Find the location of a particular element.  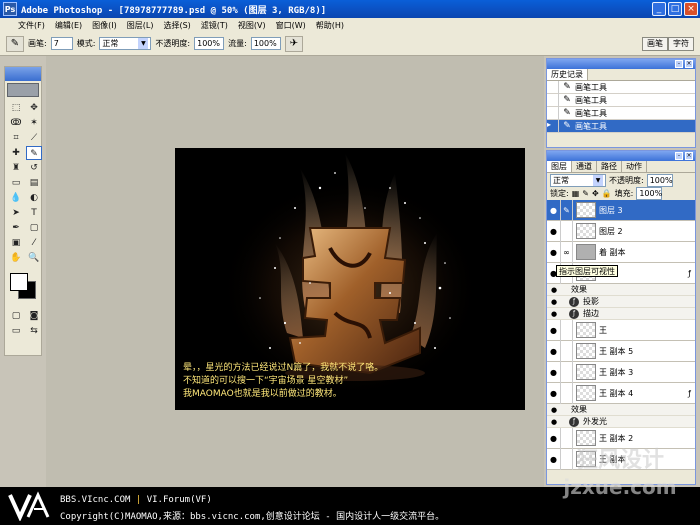

history-item-current: ▸ ✎ 画笔工具 is located at coordinates (621, 126).